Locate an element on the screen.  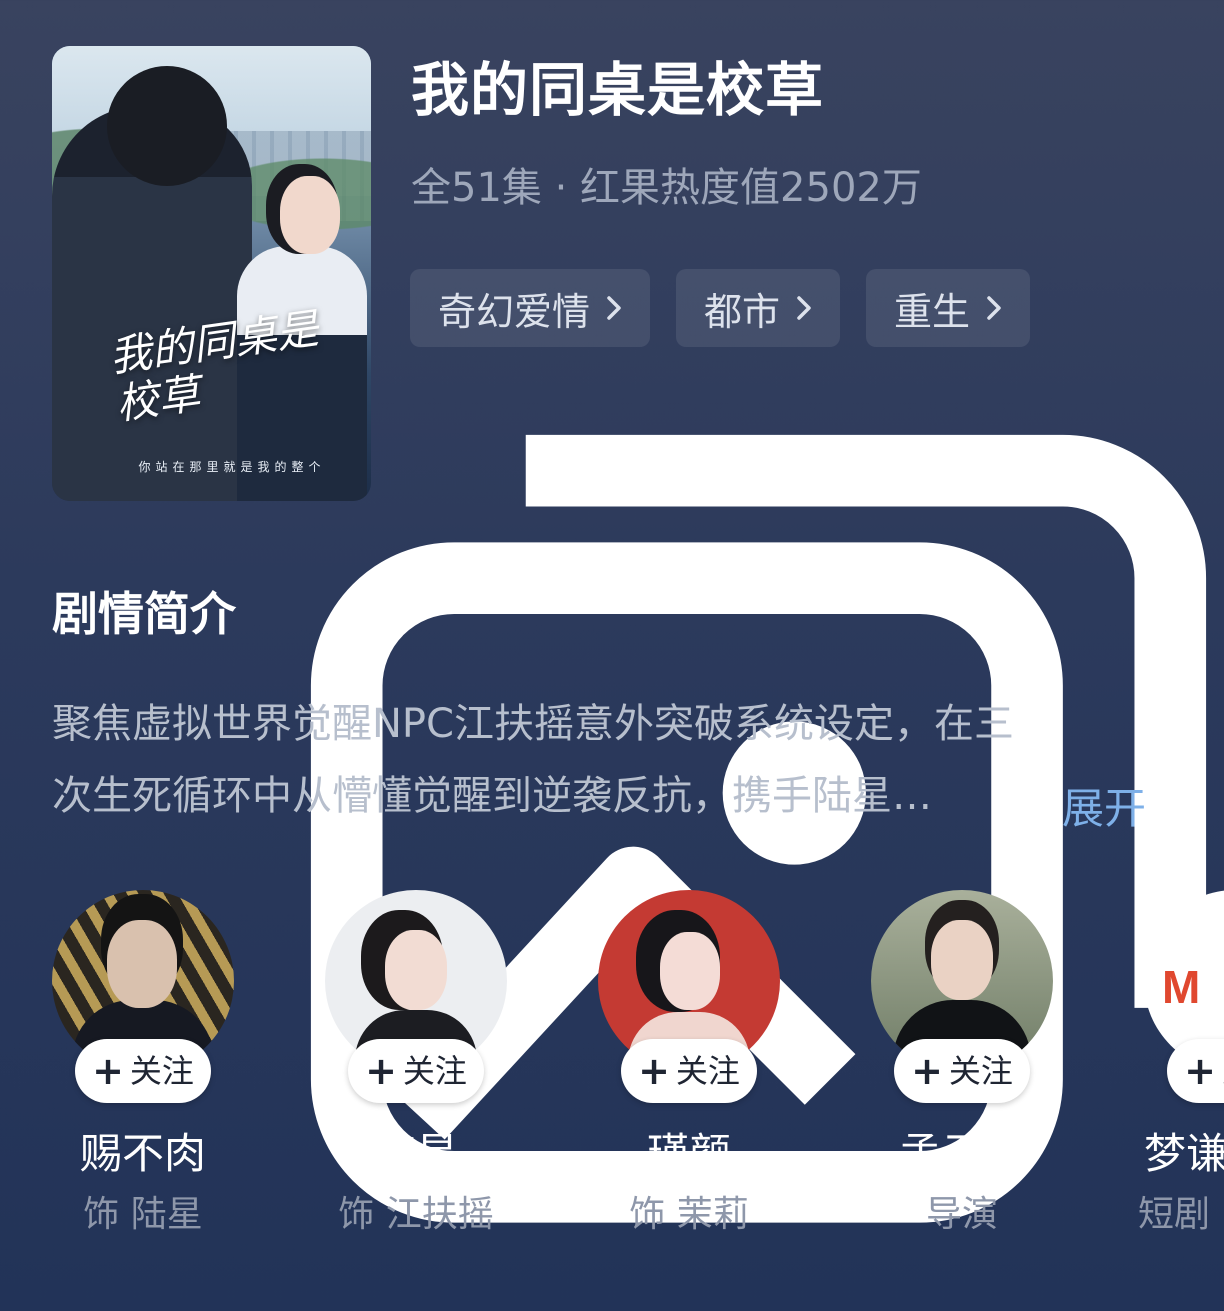
cast-member: + 关注 瑾颜 饰 茉莉 is located at coordinates (689, 1070).